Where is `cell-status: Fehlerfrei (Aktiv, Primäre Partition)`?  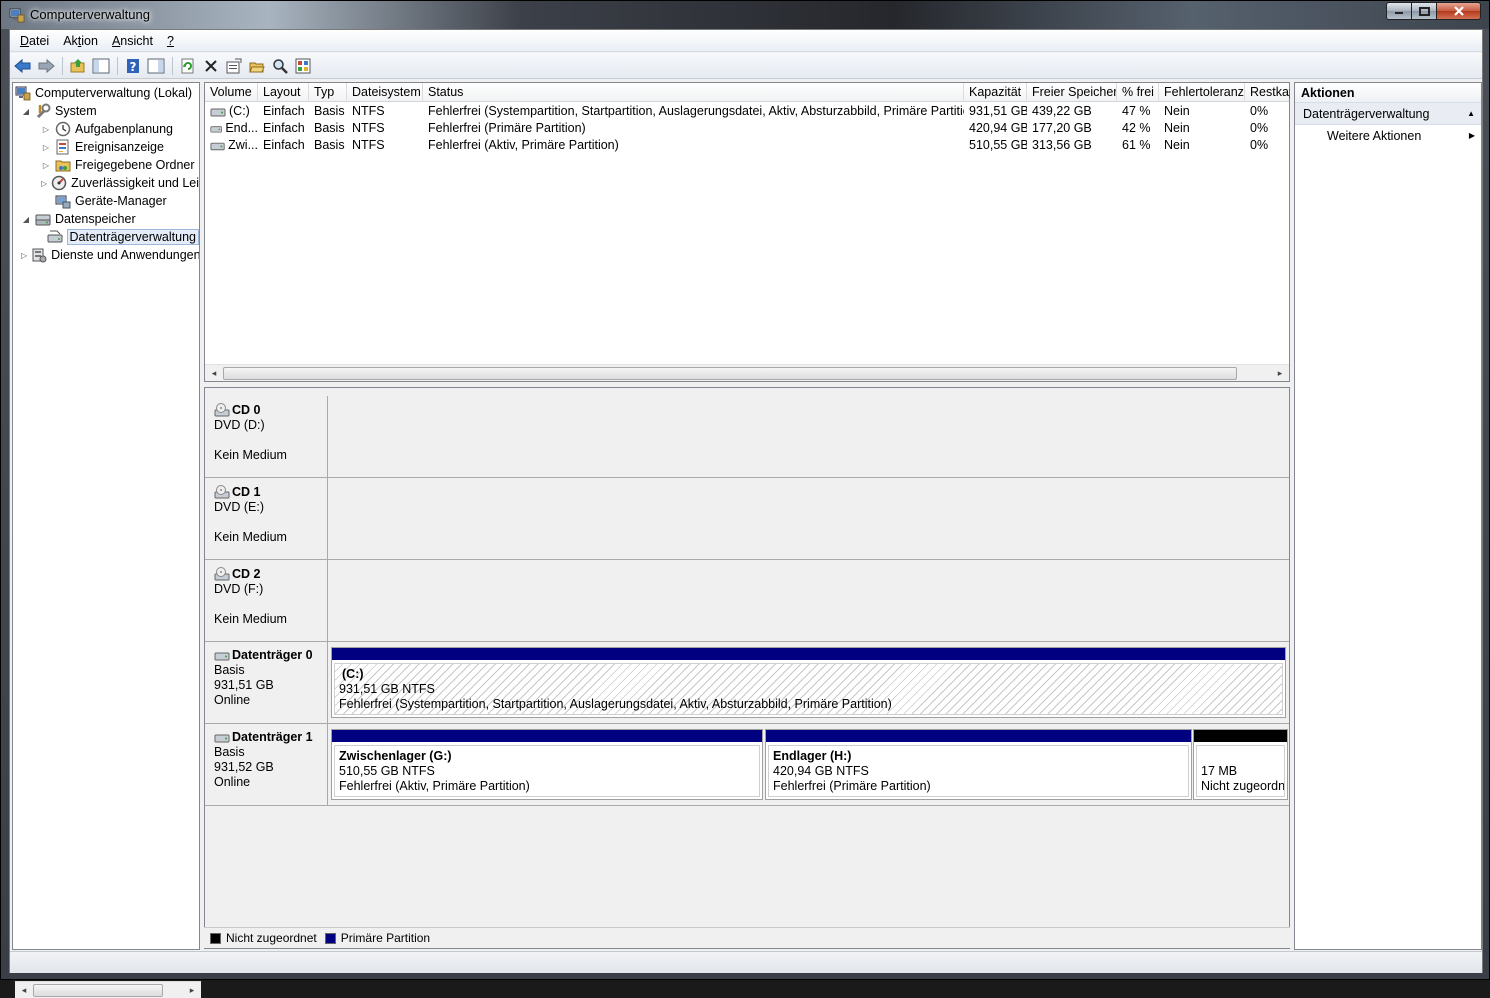 cell-status: Fehlerfrei (Aktiv, Primäre Partition) is located at coordinates (523, 145).